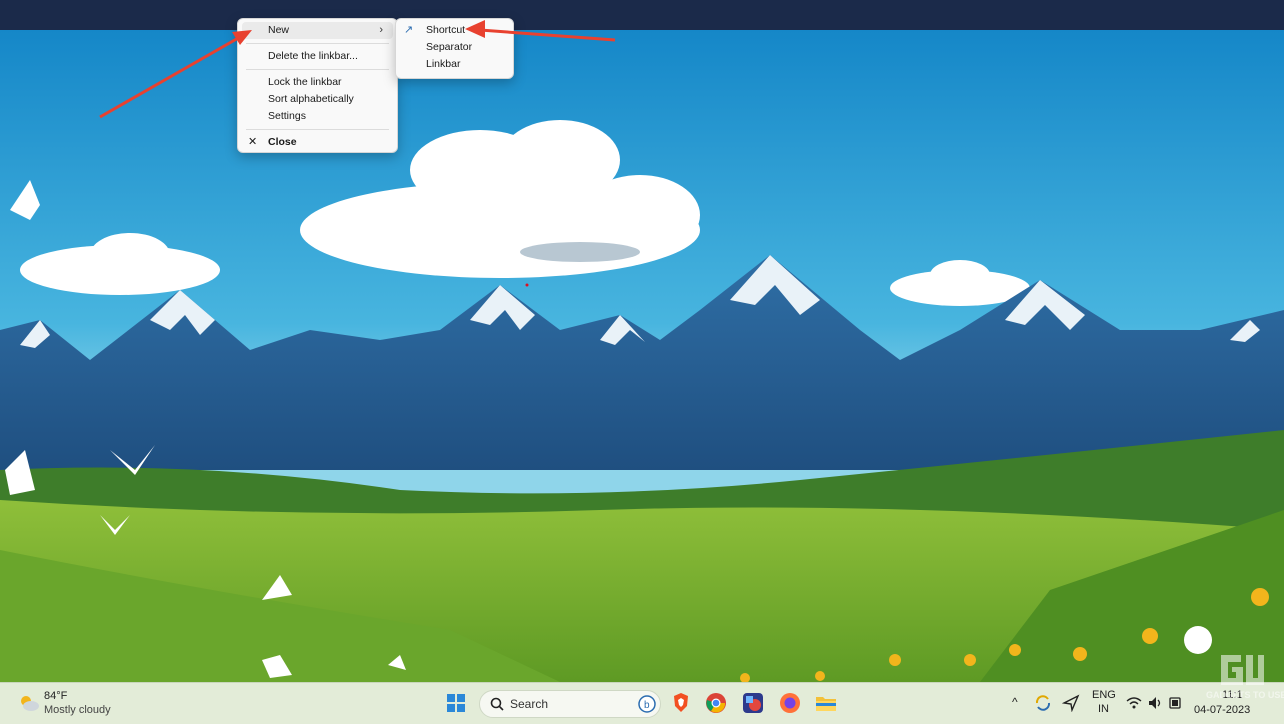 This screenshot has width=1284, height=724. Describe the element at coordinates (456, 703) in the screenshot. I see `windows-start-icon` at that location.